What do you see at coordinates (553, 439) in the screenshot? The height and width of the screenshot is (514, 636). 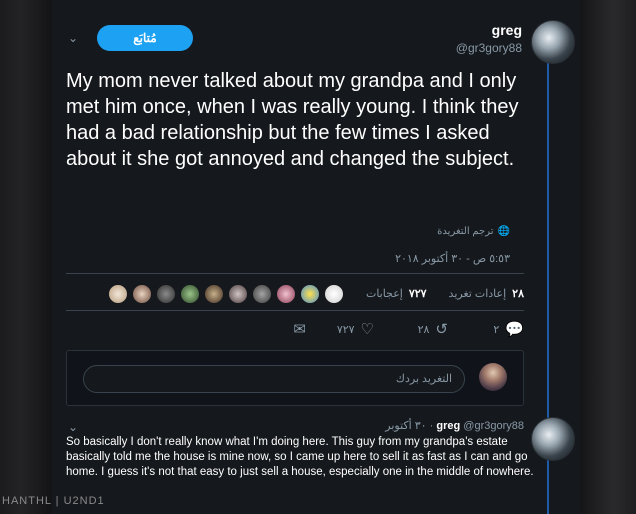 I see `reply-author-avatar` at bounding box center [553, 439].